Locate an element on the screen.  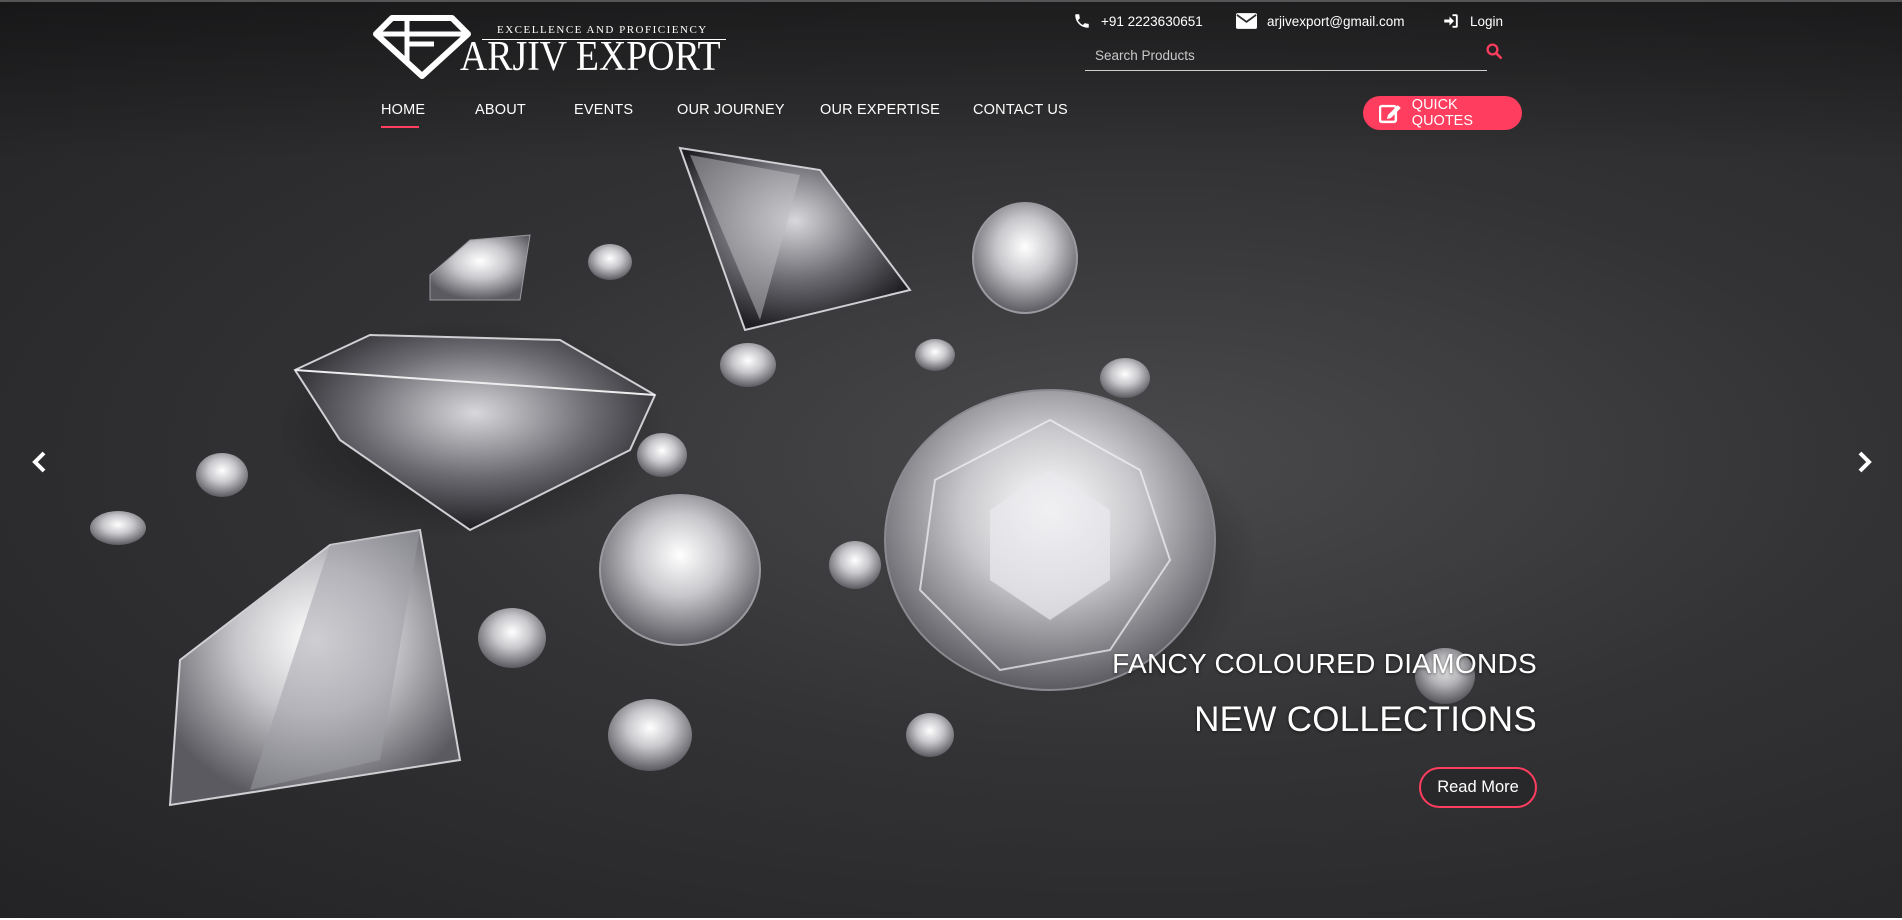
nav-item-events: EVENTS is located at coordinates (603, 110).